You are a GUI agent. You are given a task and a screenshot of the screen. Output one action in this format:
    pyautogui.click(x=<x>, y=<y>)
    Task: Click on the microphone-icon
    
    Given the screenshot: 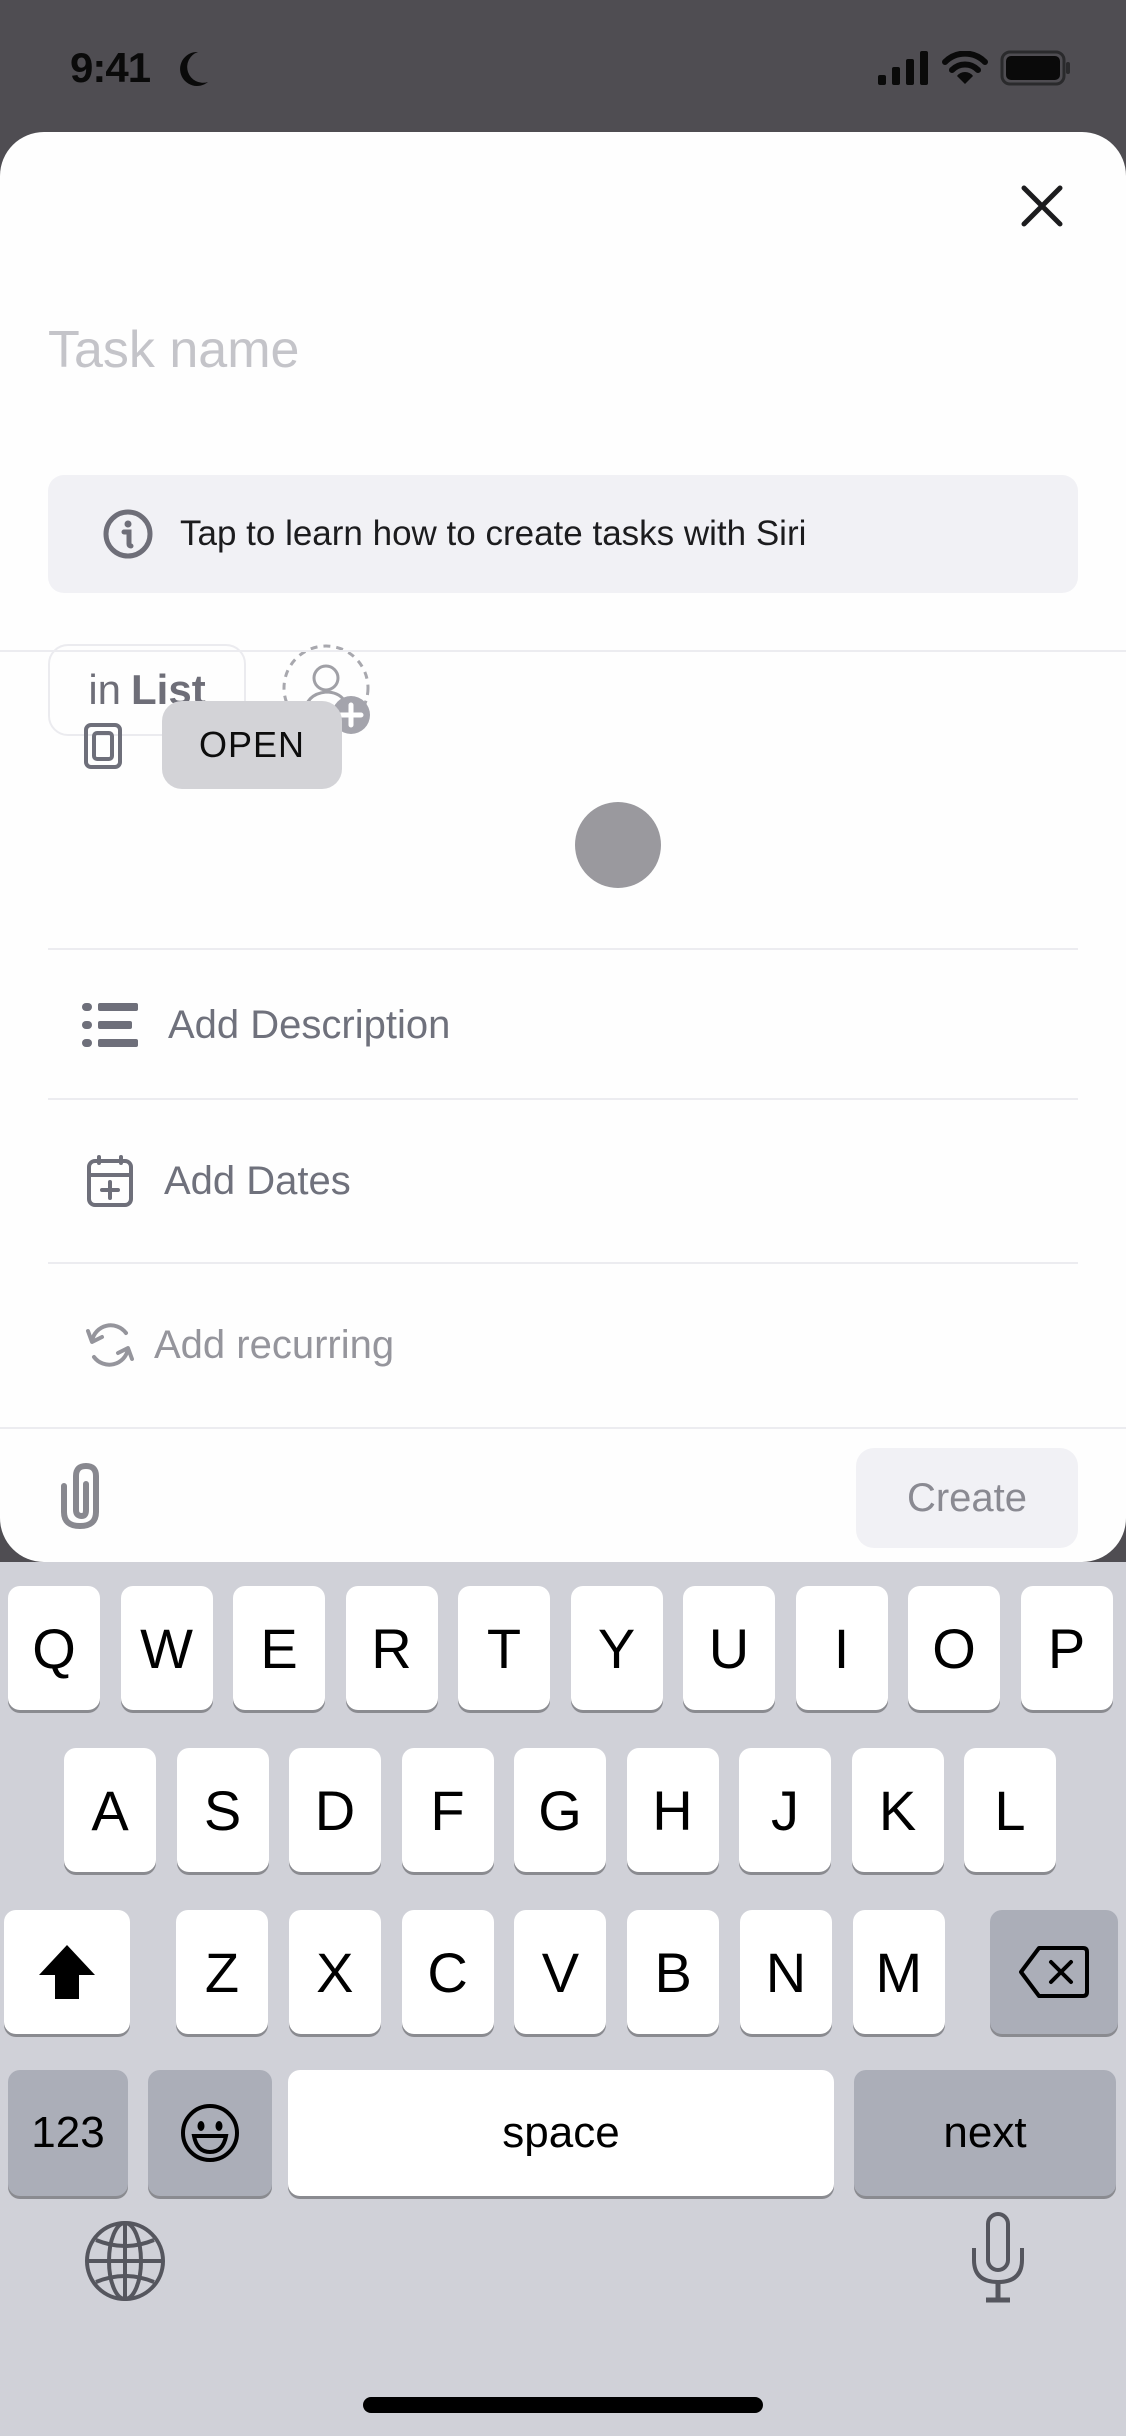 What is the action you would take?
    pyautogui.click(x=998, y=2257)
    